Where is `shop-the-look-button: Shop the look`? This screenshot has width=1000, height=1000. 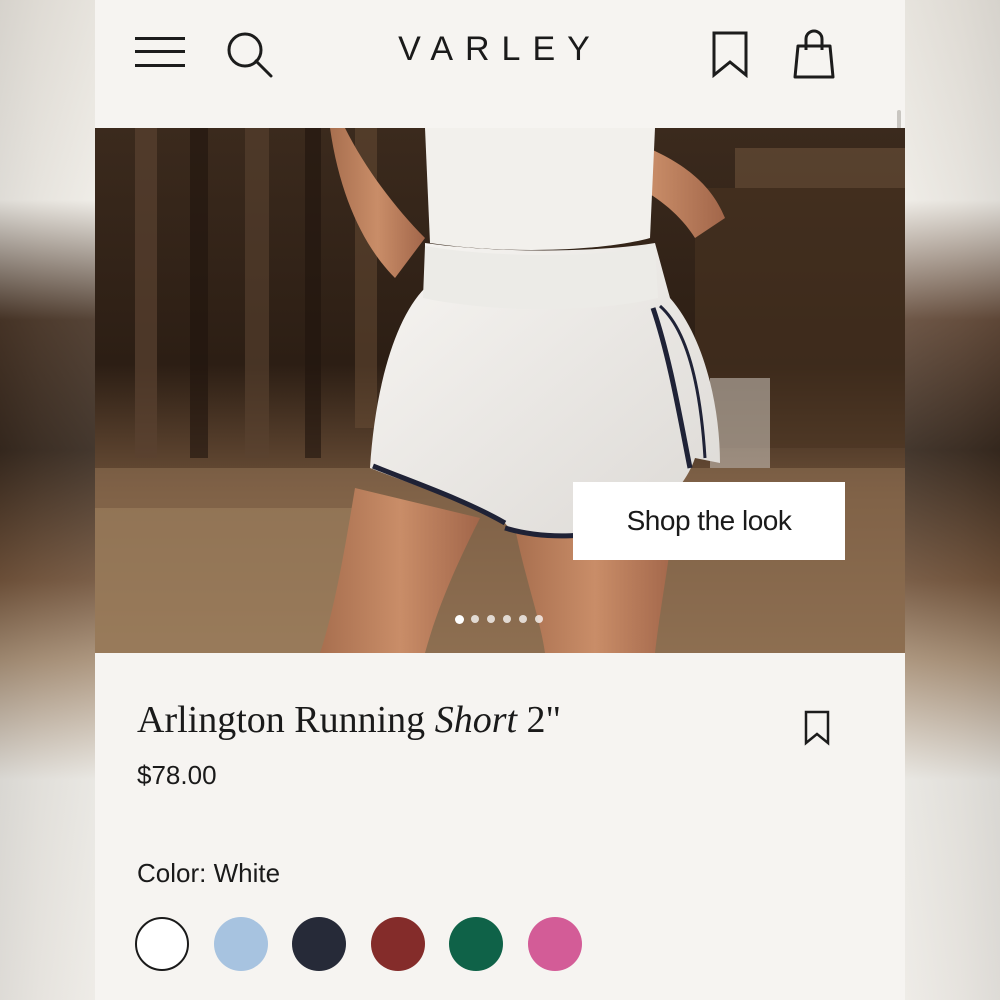 shop-the-look-button: Shop the look is located at coordinates (709, 521).